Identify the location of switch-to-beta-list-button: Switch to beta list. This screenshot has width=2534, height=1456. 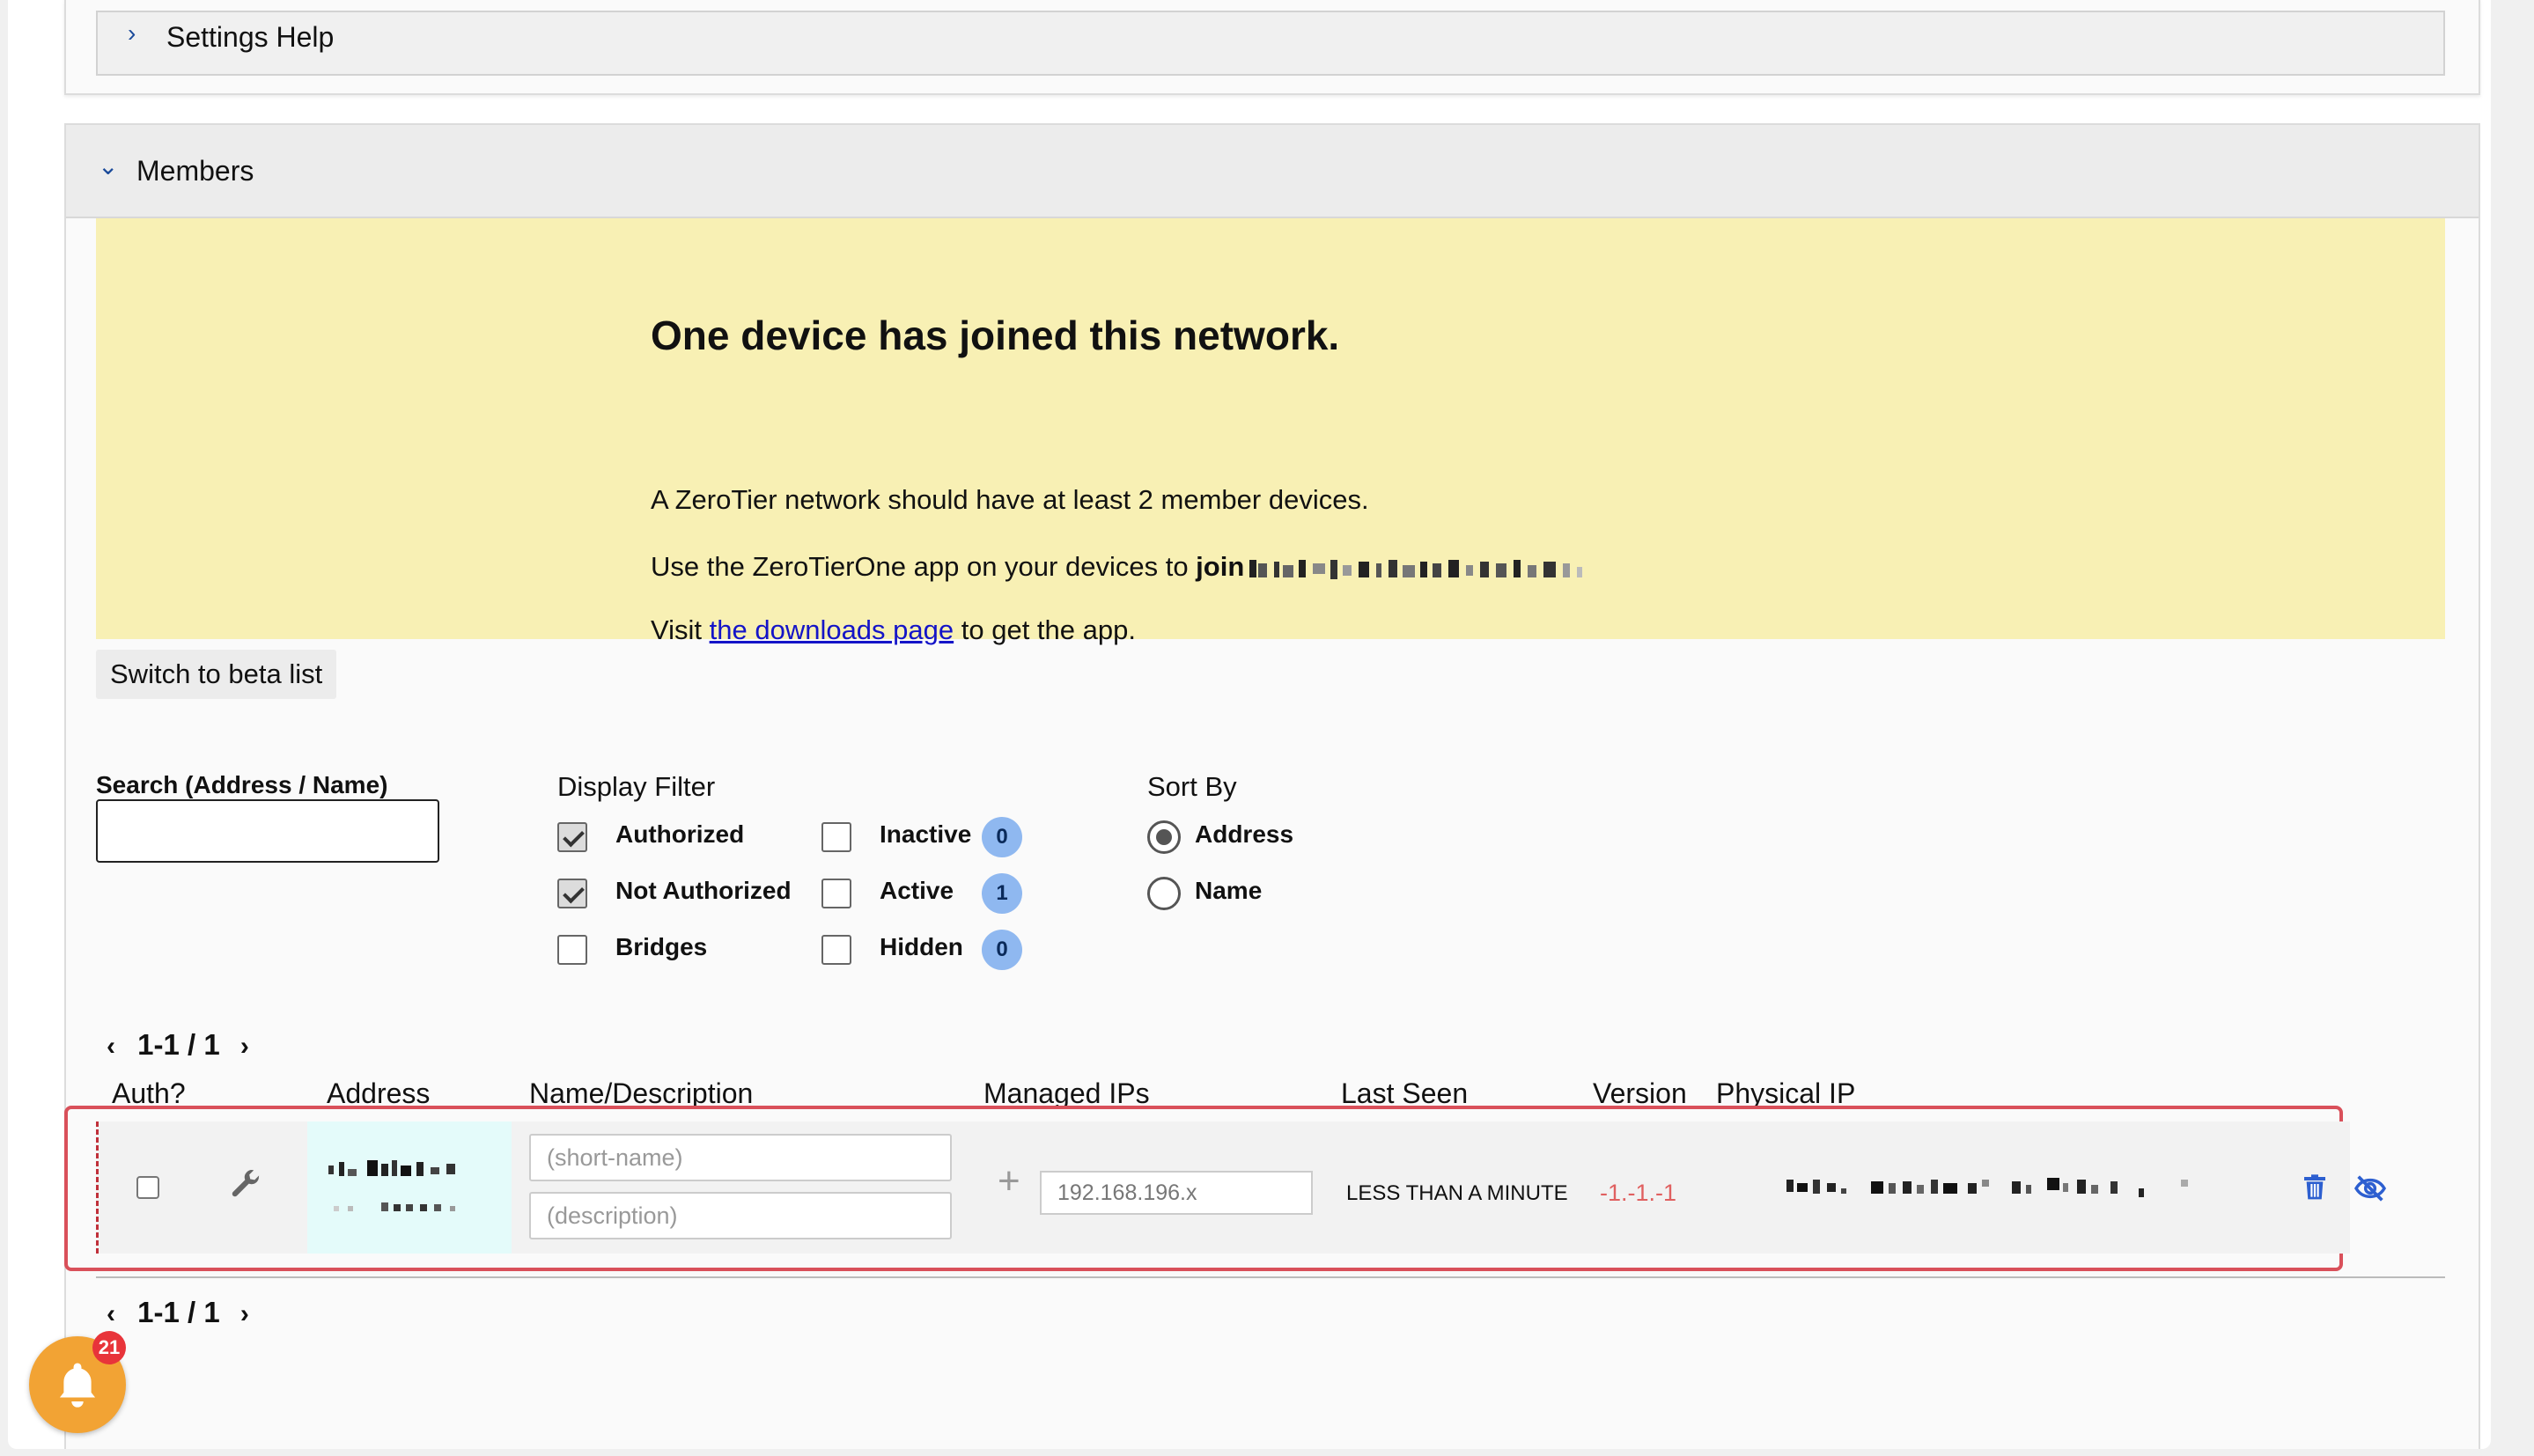
(216, 675).